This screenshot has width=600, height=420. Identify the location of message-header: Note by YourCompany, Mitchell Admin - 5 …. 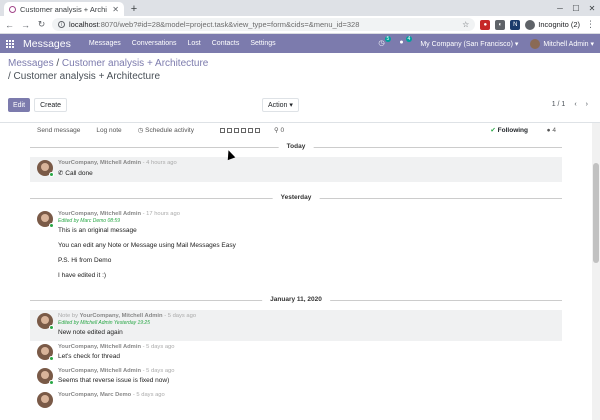
(310, 316).